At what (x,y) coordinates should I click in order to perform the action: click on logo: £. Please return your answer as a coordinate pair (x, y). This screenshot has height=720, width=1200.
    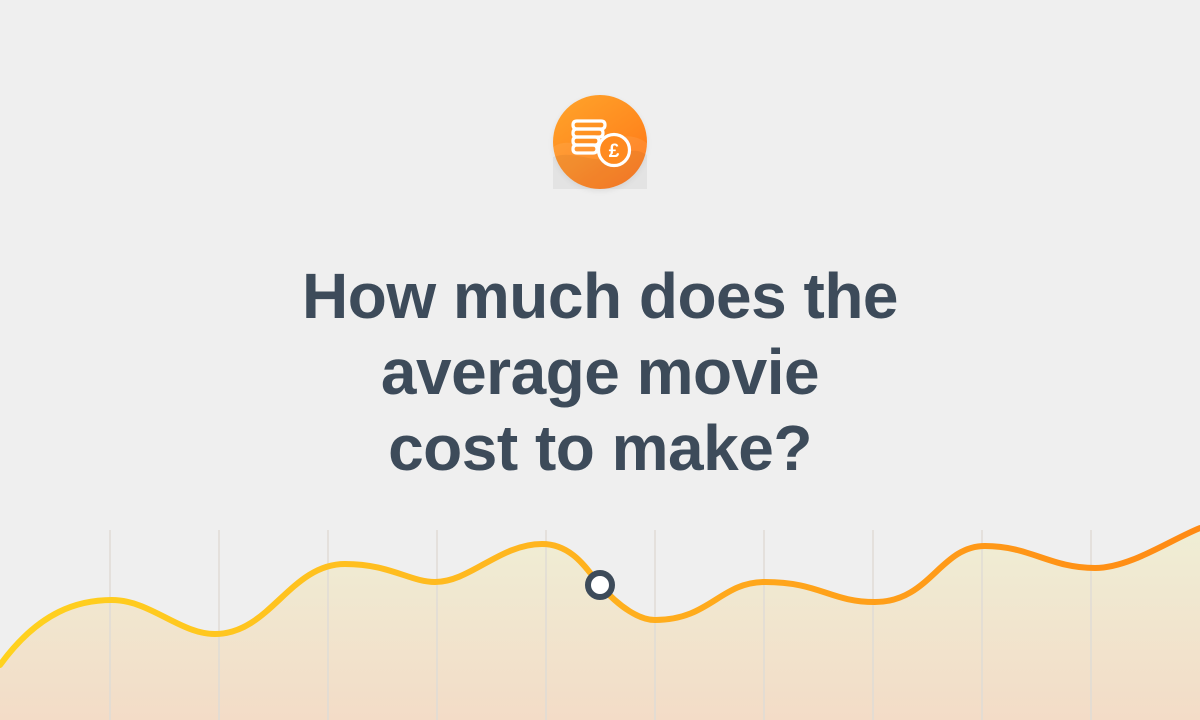
    Looking at the image, I should click on (600, 142).